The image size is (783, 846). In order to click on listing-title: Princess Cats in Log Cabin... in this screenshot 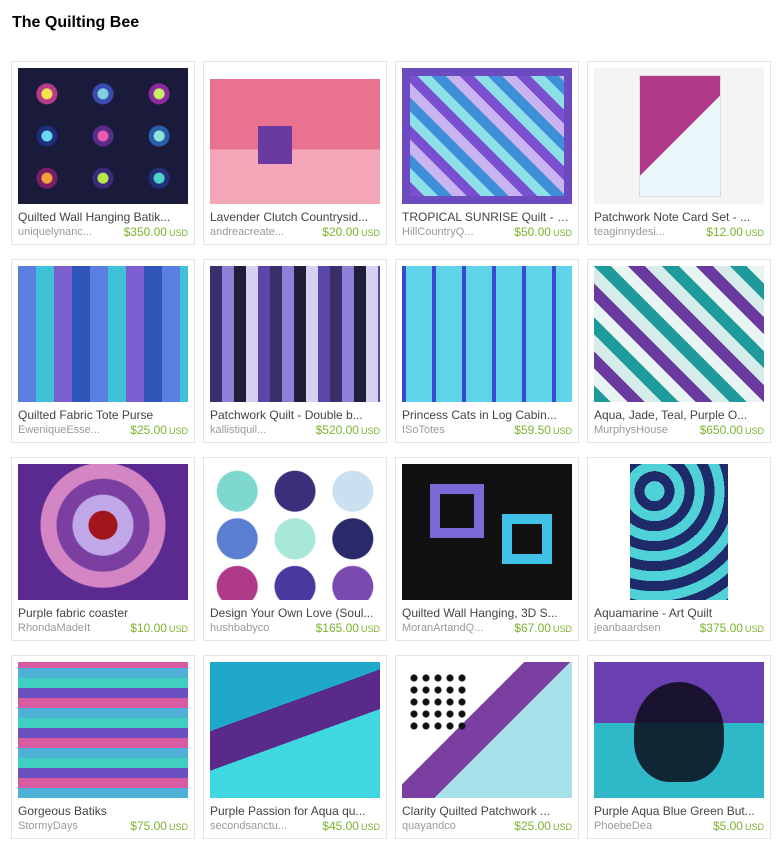, I will do `click(487, 415)`.